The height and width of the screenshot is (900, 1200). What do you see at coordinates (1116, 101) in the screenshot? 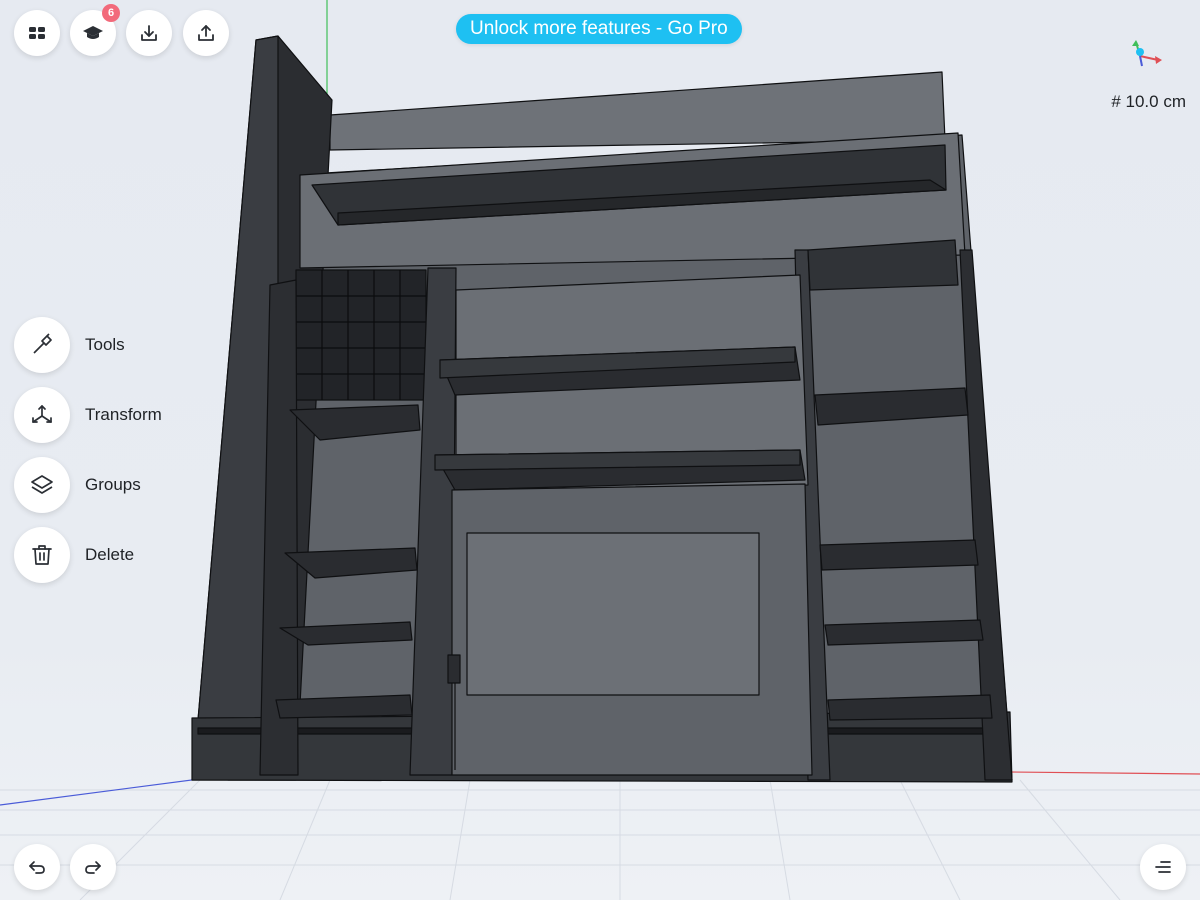
I see `grid-hash-icon: #` at bounding box center [1116, 101].